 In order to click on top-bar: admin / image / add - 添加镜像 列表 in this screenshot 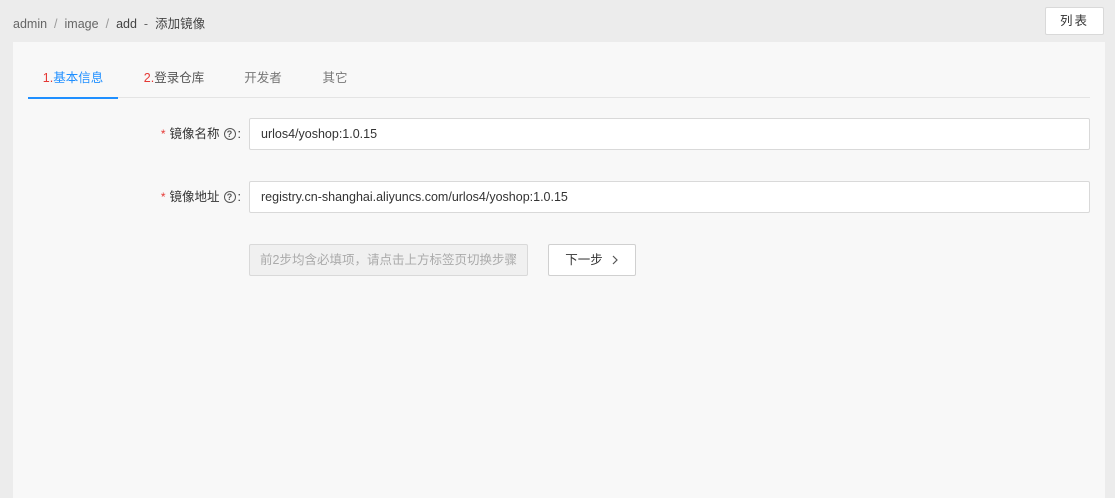, I will do `click(557, 21)`.